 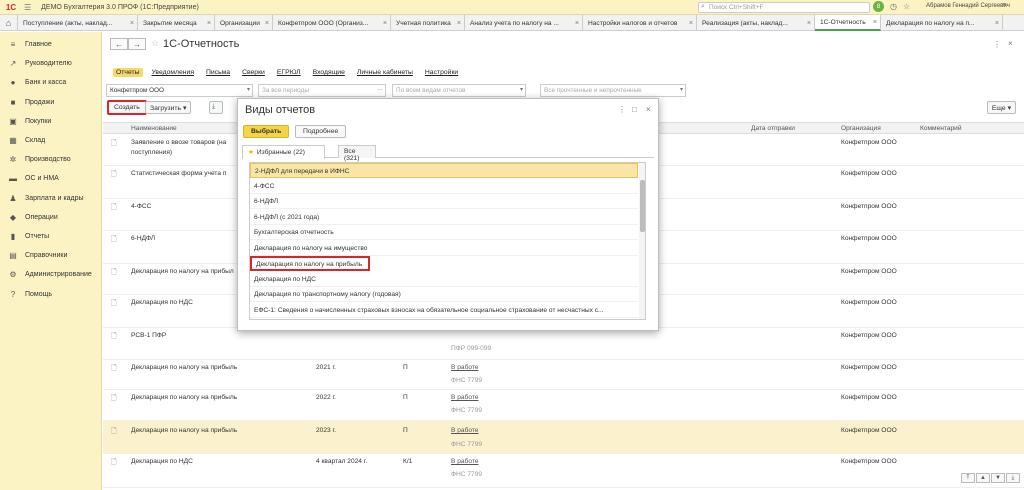 I want to click on scroll-down-icon: ▼, so click(x=998, y=478).